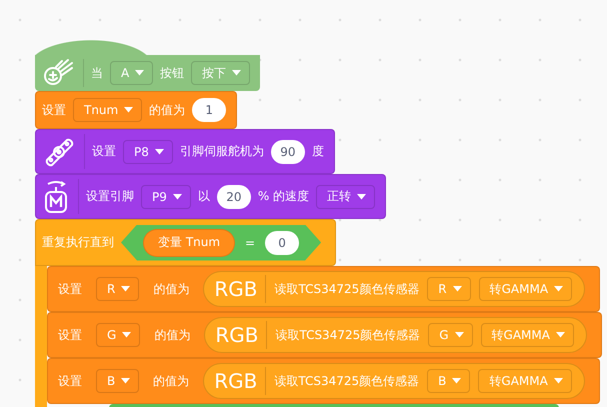  I want to click on sensor-reporter: RGB 读取TCS34725颜色传感器 B 转GAMMA, so click(394, 381).